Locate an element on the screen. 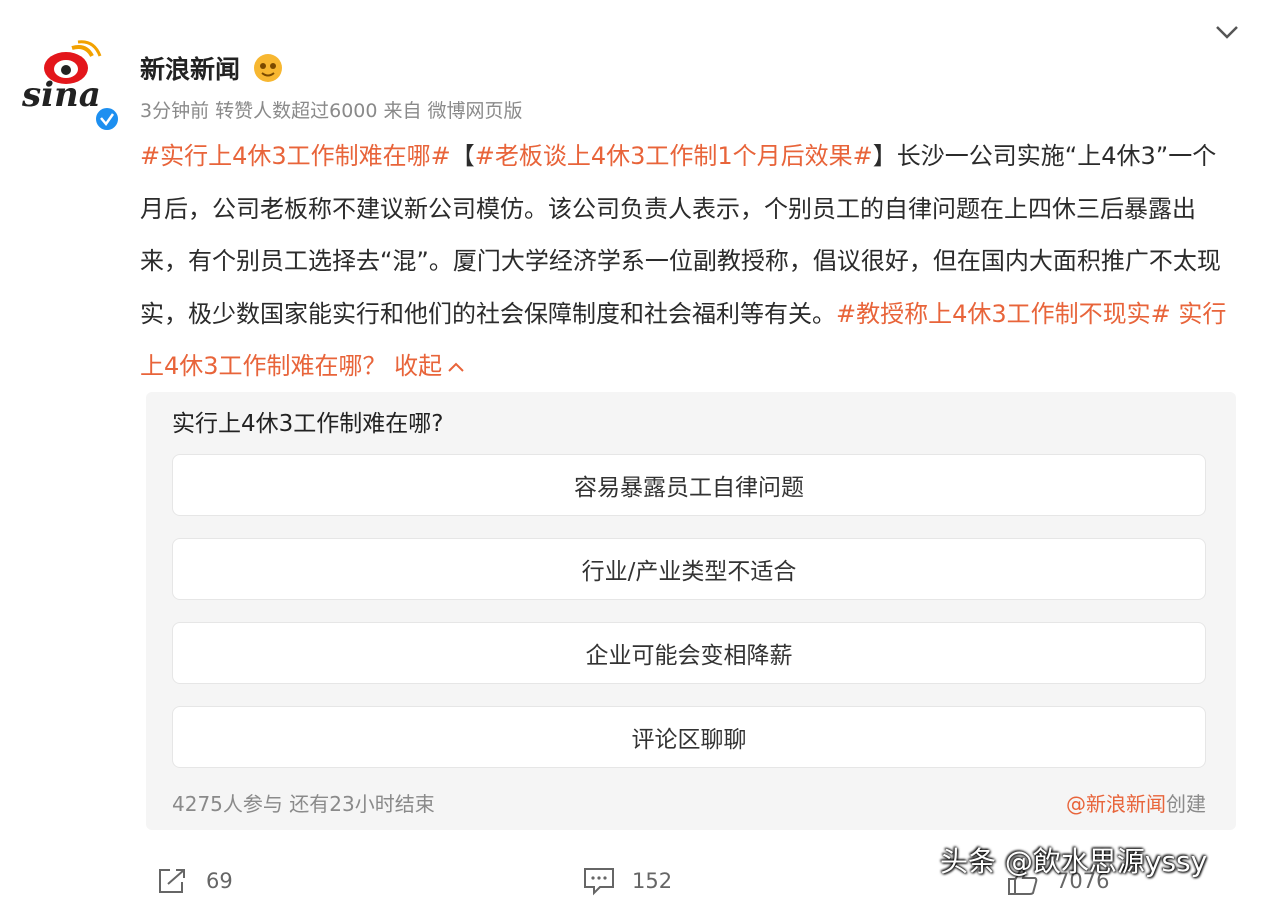 This screenshot has height=899, width=1278. share-action: 69 is located at coordinates (194, 881).